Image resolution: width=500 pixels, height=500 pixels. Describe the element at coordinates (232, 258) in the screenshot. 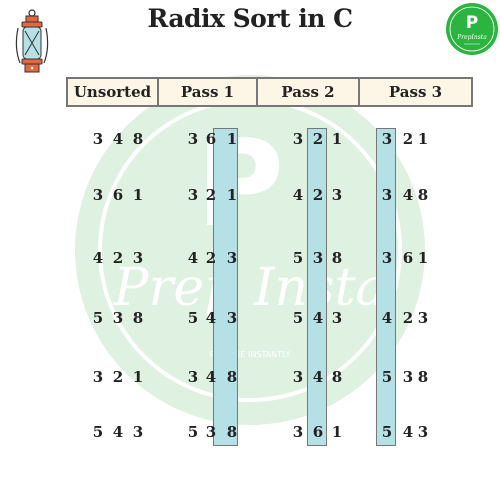

I see `digit-pass-1-row-3-pos-3: 3` at that location.